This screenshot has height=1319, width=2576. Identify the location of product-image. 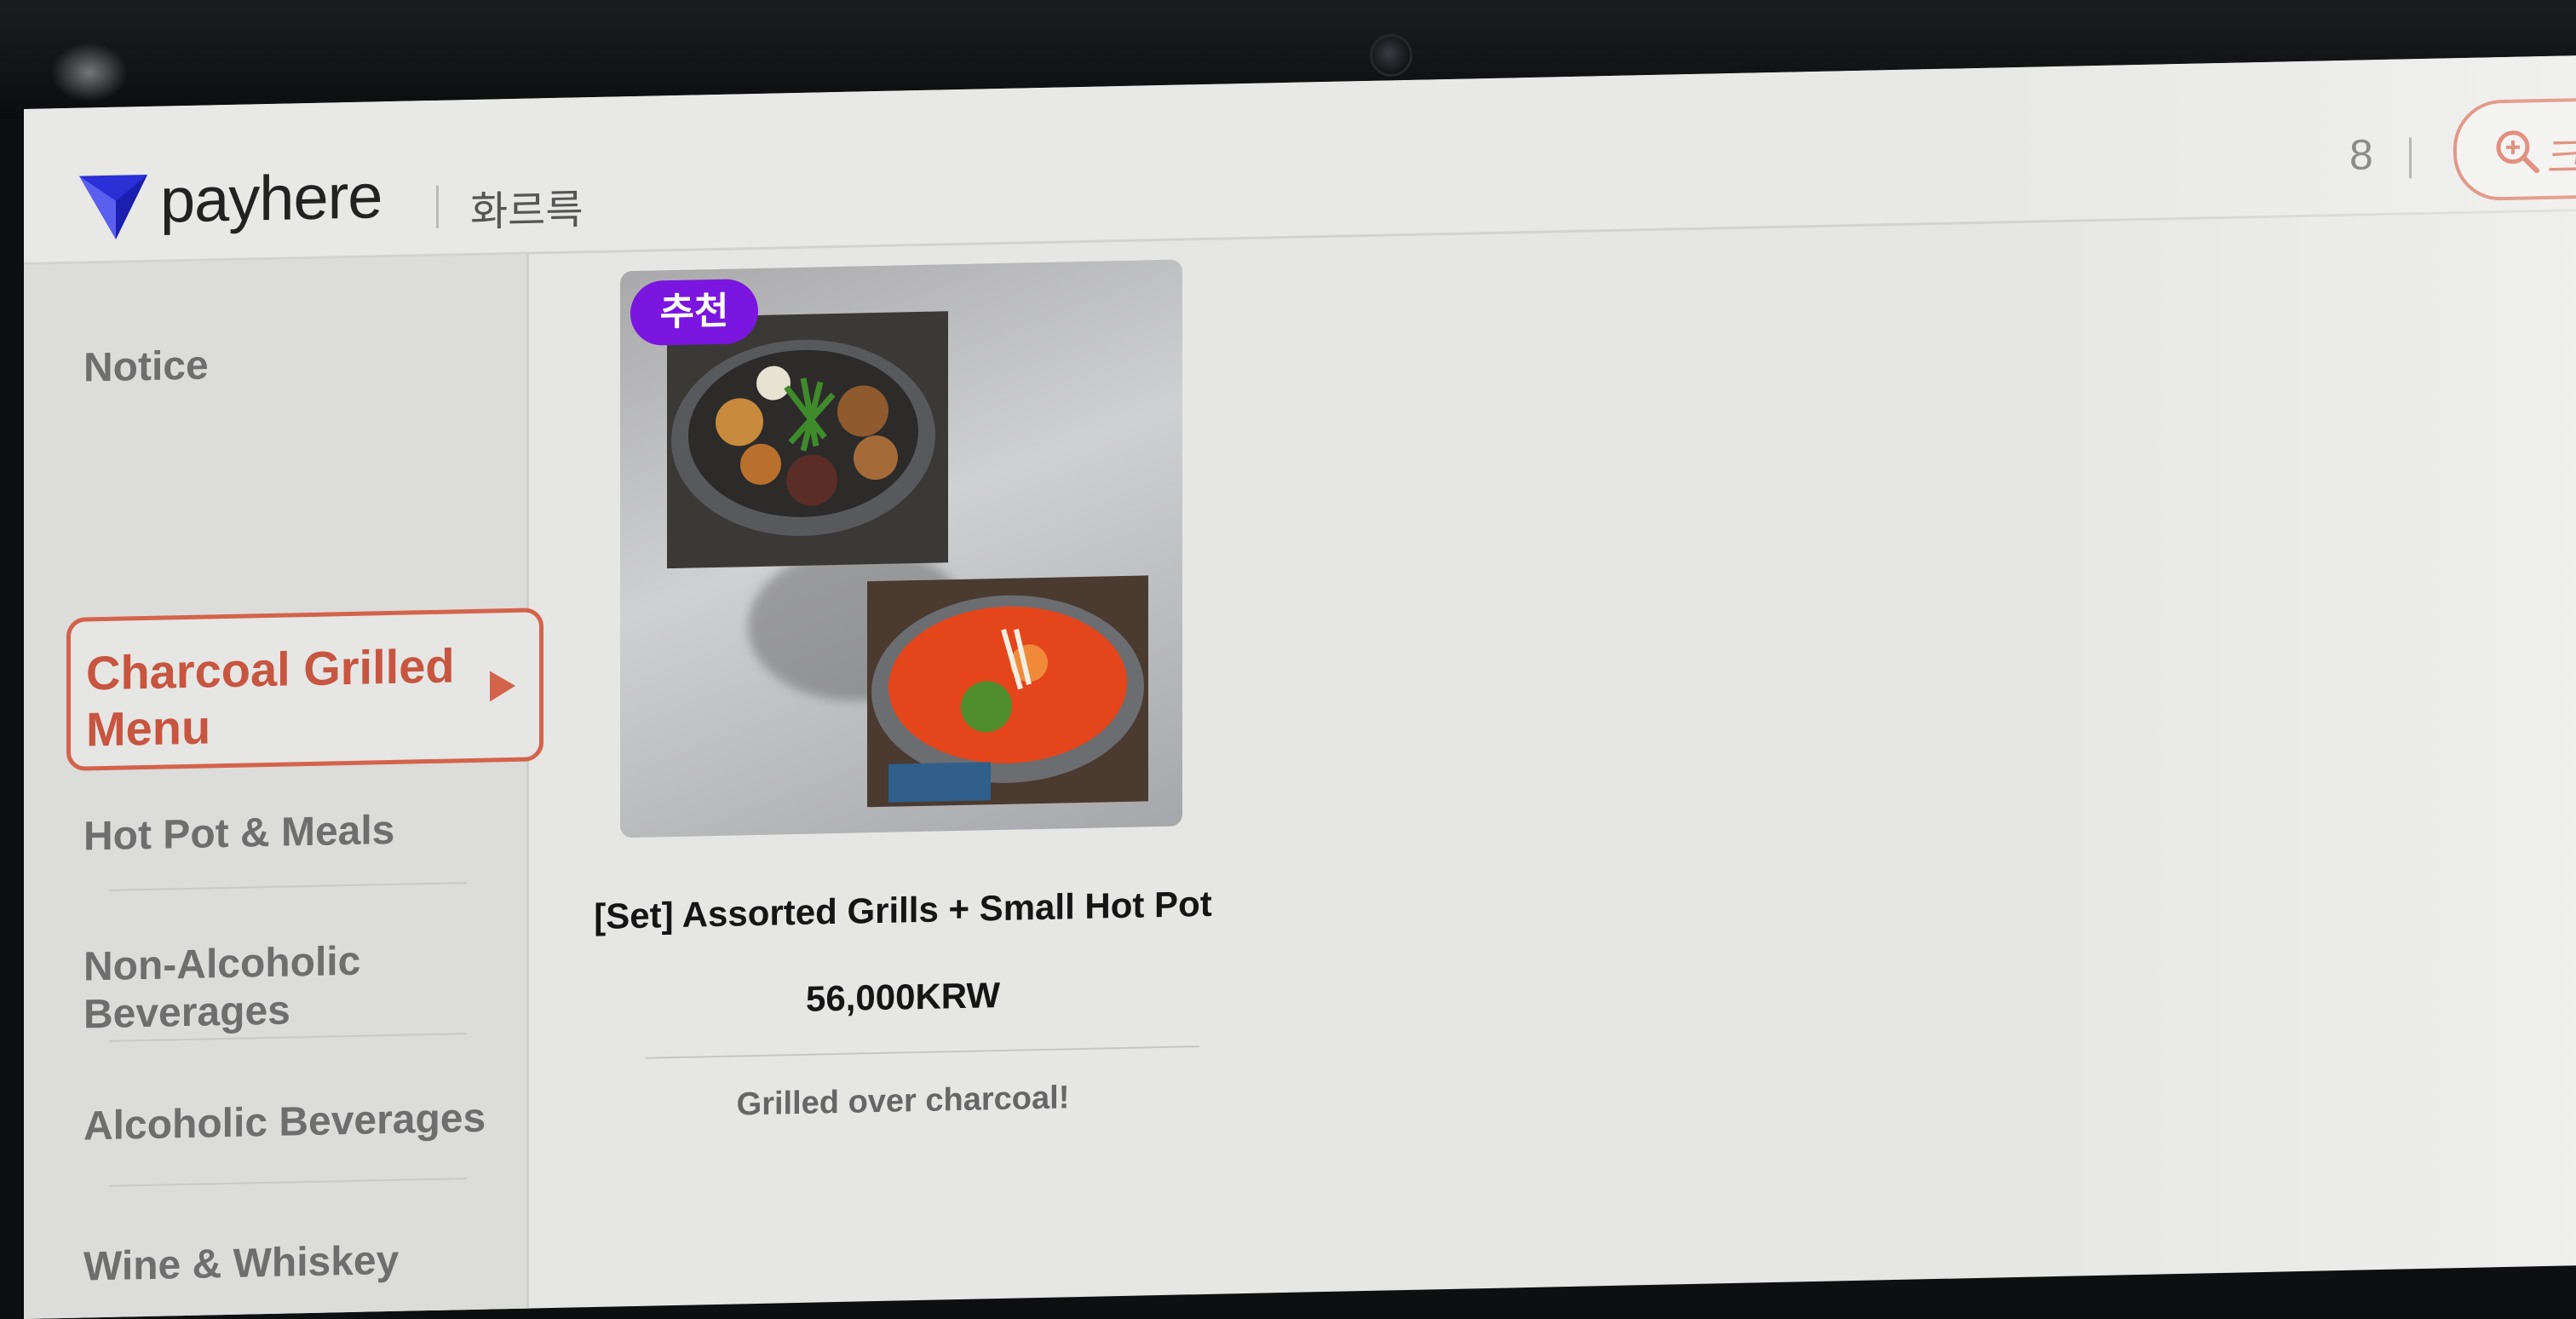
(901, 549).